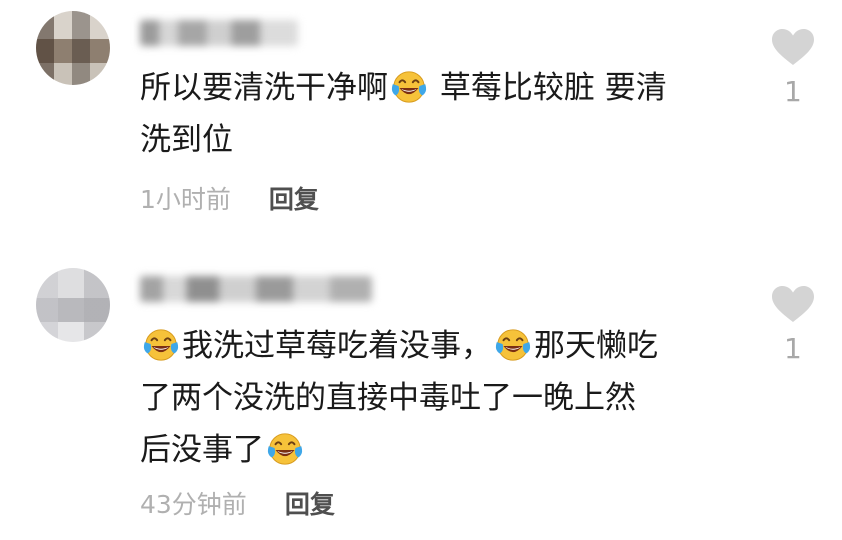 The width and height of the screenshot is (842, 540). Describe the element at coordinates (793, 348) in the screenshot. I see `like-count: 1` at that location.